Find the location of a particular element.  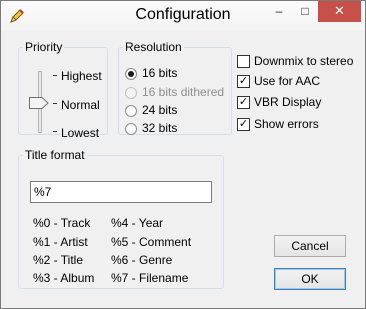

use-for-aac-checkbox: ✓ is located at coordinates (243, 81).